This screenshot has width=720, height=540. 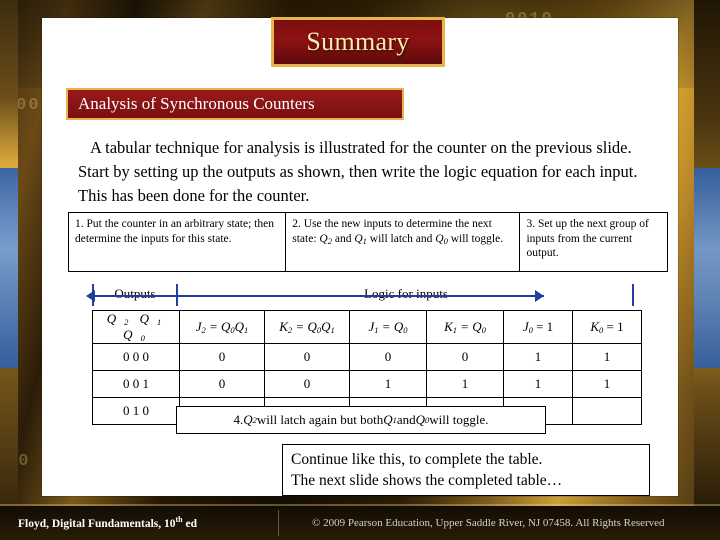 What do you see at coordinates (283, 327) in the screenshot?
I see `hdr-k2-k: K` at bounding box center [283, 327].